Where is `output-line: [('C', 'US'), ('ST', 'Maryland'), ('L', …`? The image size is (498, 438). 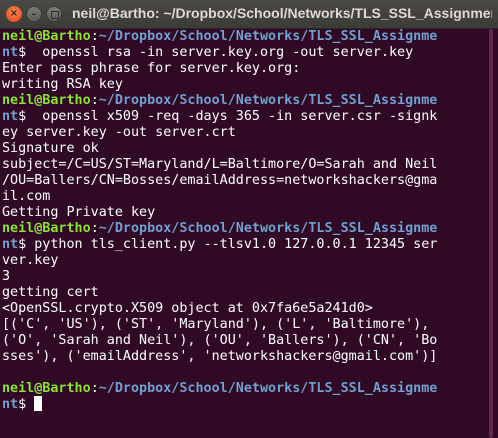 output-line: [('C', 'US'), ('ST', 'Maryland'), ('L', … is located at coordinates (216, 324).